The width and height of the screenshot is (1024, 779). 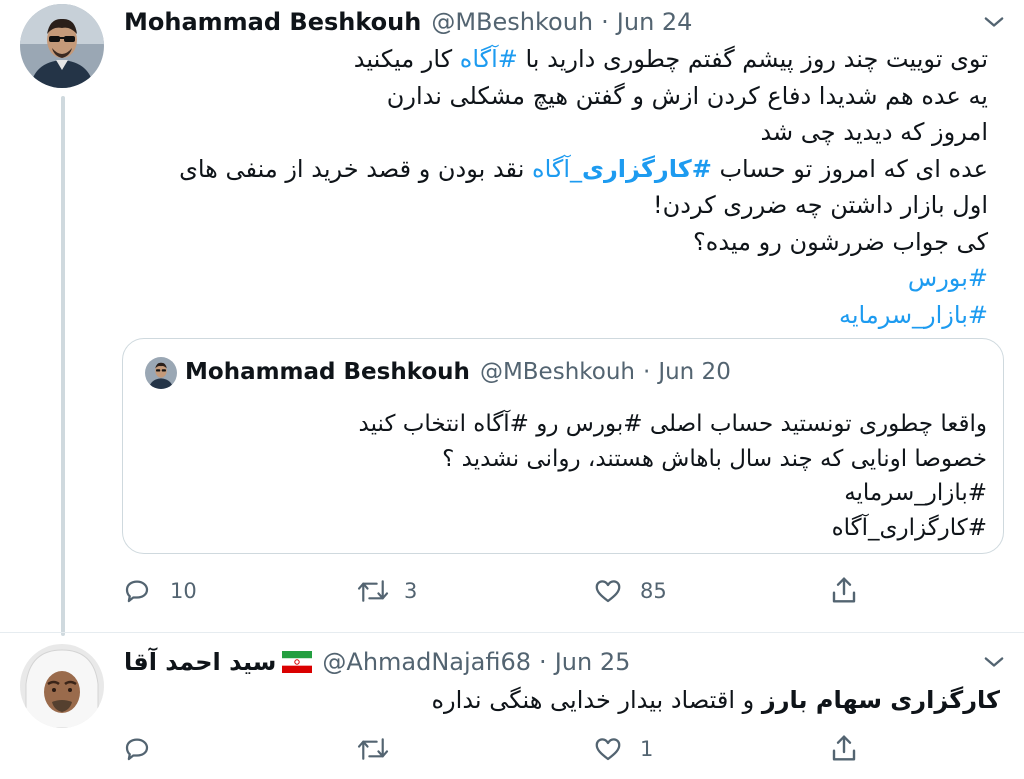 I want to click on tweet-date: Jun 24, so click(x=655, y=22).